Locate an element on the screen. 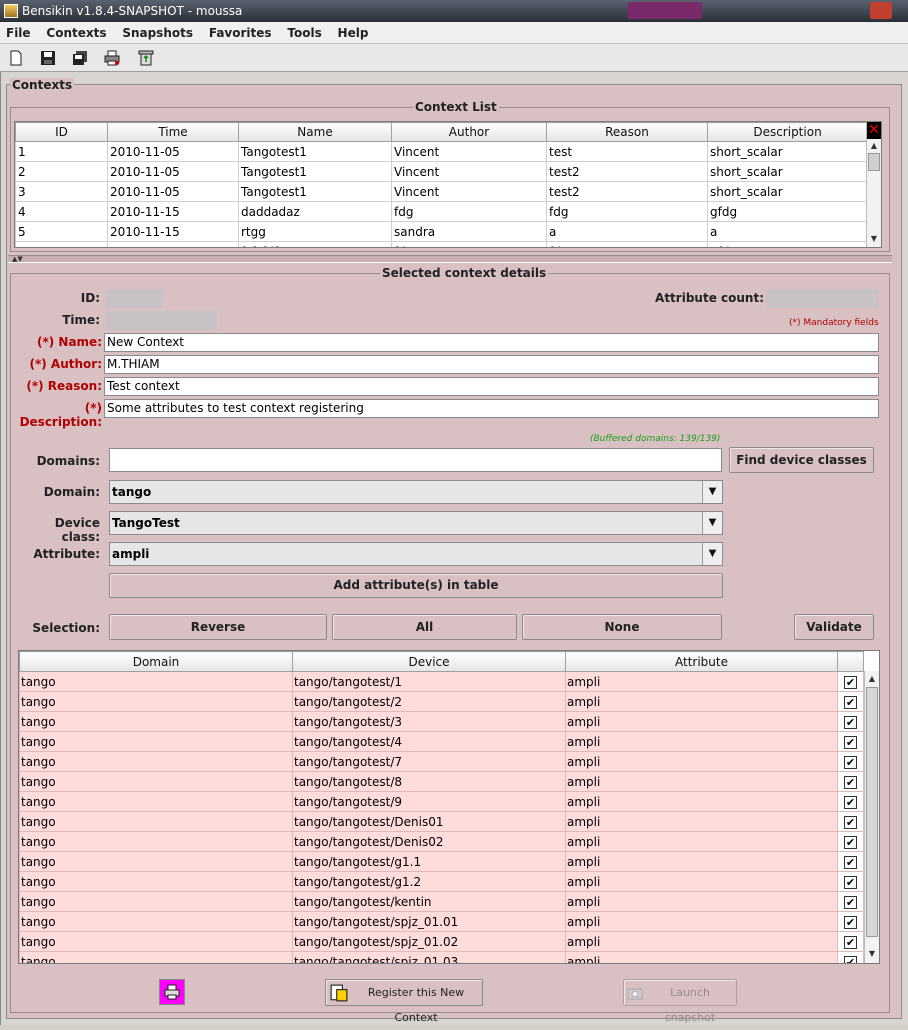 The width and height of the screenshot is (908, 1030). table-cell: sandra is located at coordinates (469, 231).